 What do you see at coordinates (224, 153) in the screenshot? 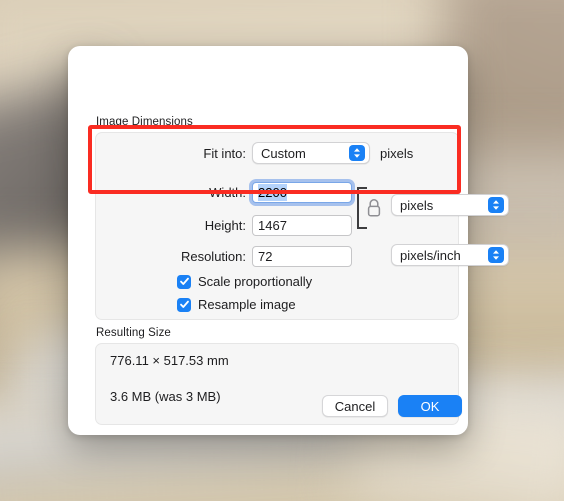
I see `fit-into-label: Fit into:` at bounding box center [224, 153].